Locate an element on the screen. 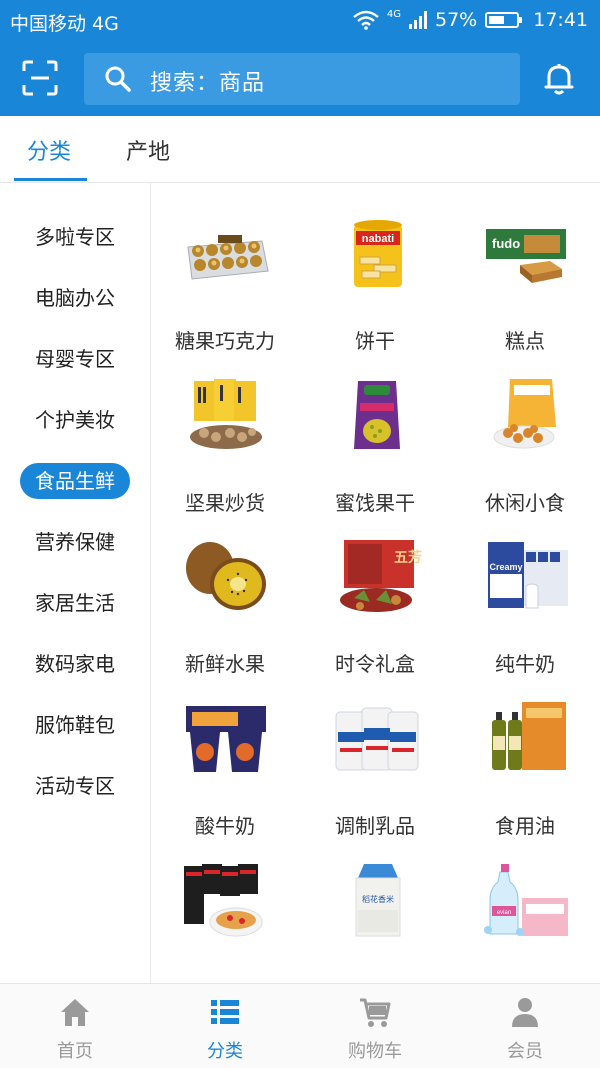  category-item-snacks: 休闲小食 is located at coordinates (525, 430).